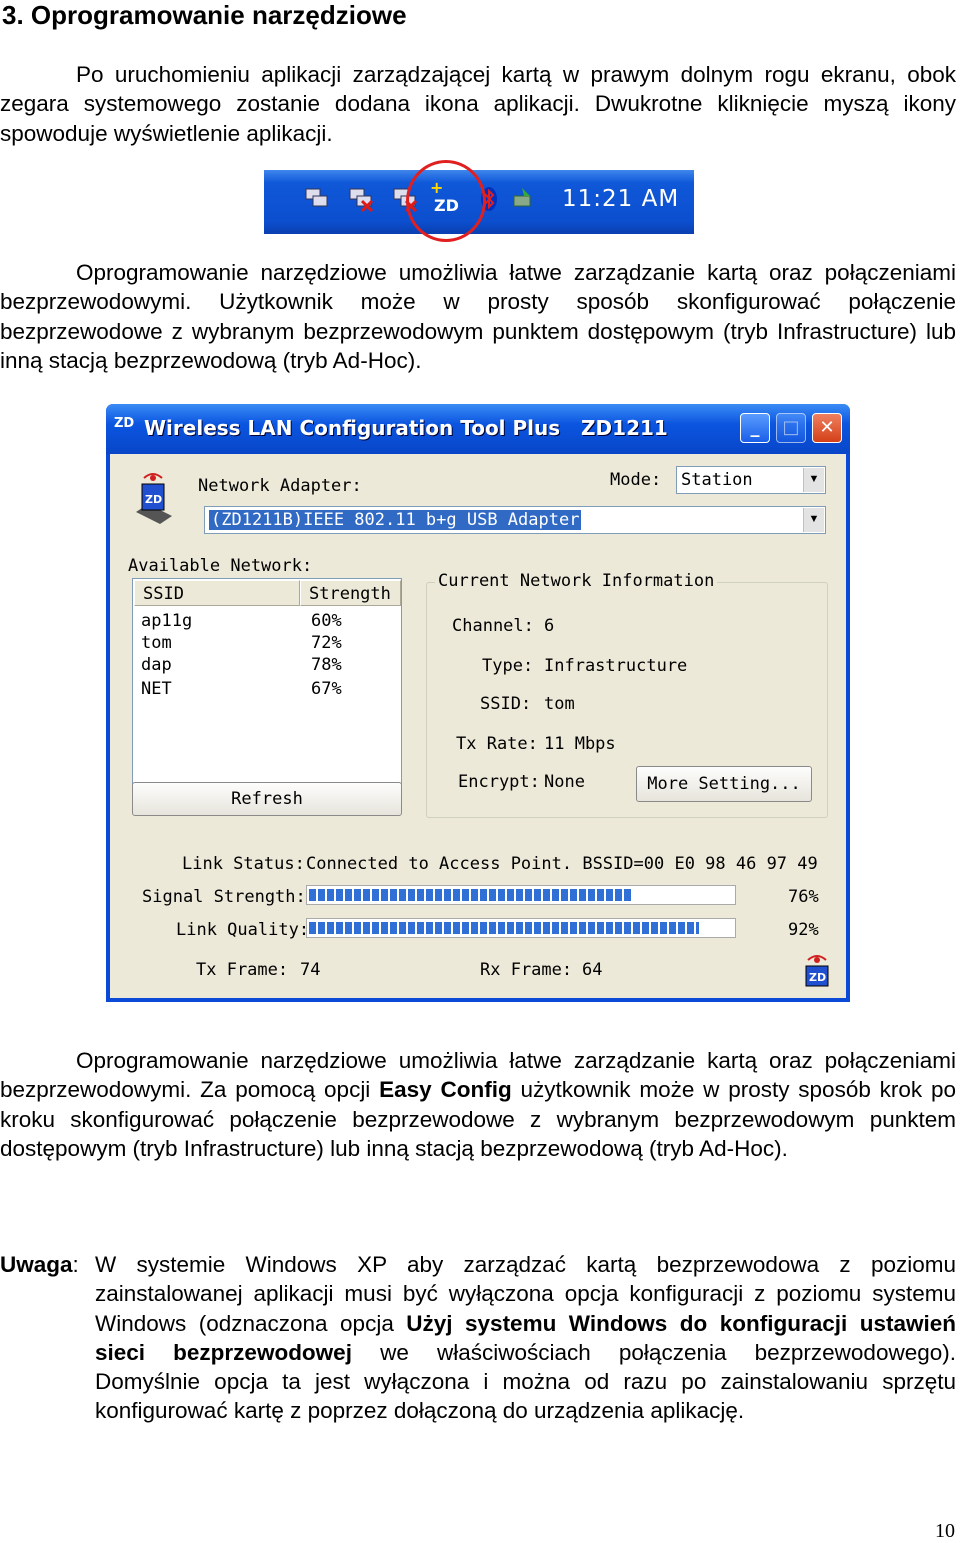 Image resolution: width=960 pixels, height=1543 pixels. What do you see at coordinates (592, 970) in the screenshot?
I see `rx-frame-value: 64` at bounding box center [592, 970].